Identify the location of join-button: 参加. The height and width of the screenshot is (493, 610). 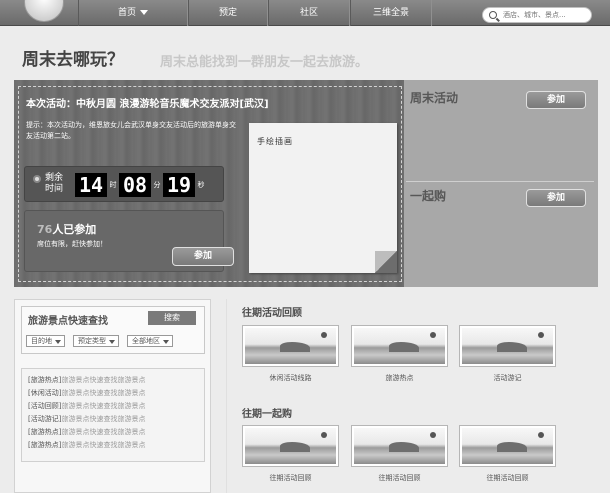
(203, 256).